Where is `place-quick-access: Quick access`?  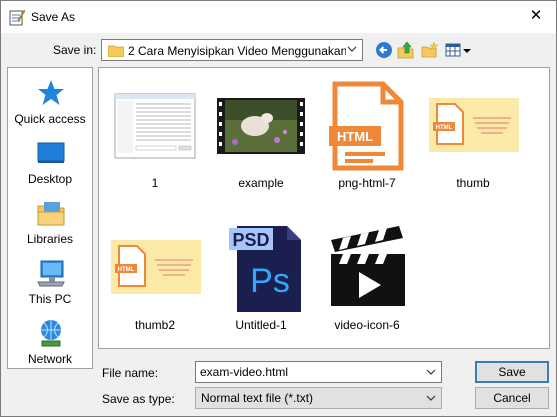 place-quick-access: Quick access is located at coordinates (50, 101).